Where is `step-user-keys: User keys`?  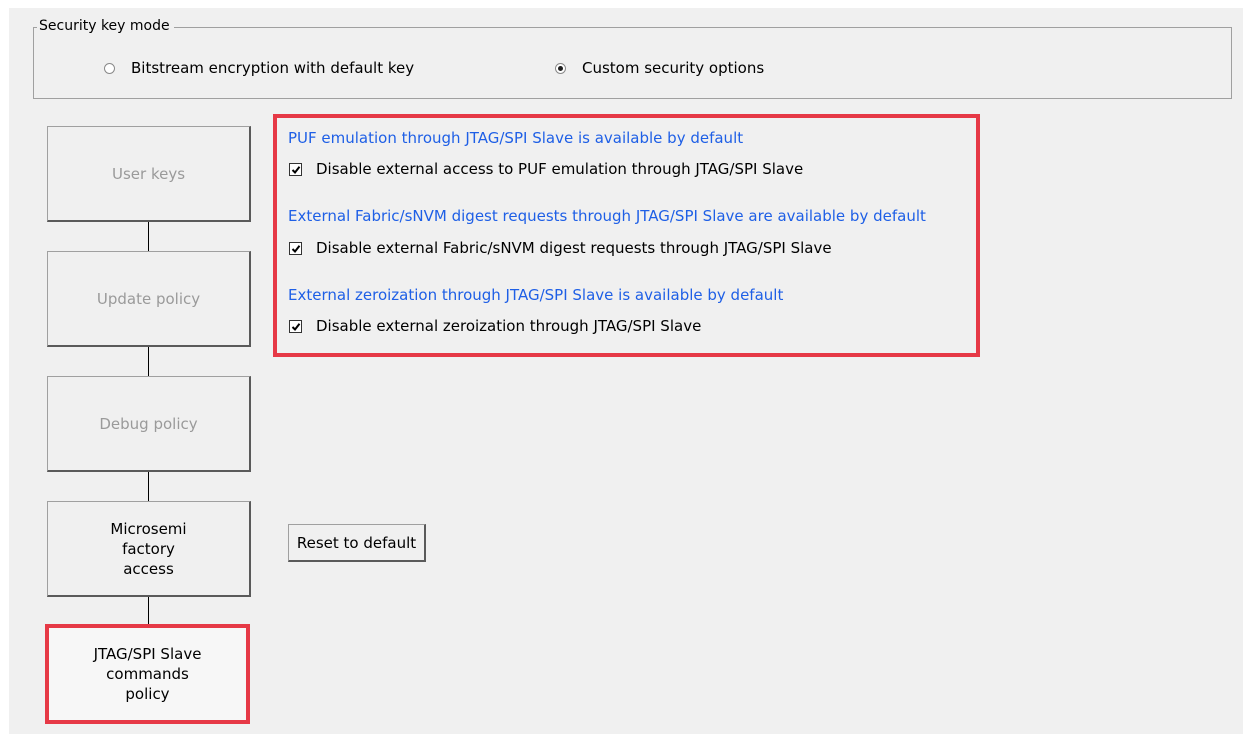 step-user-keys: User keys is located at coordinates (149, 174).